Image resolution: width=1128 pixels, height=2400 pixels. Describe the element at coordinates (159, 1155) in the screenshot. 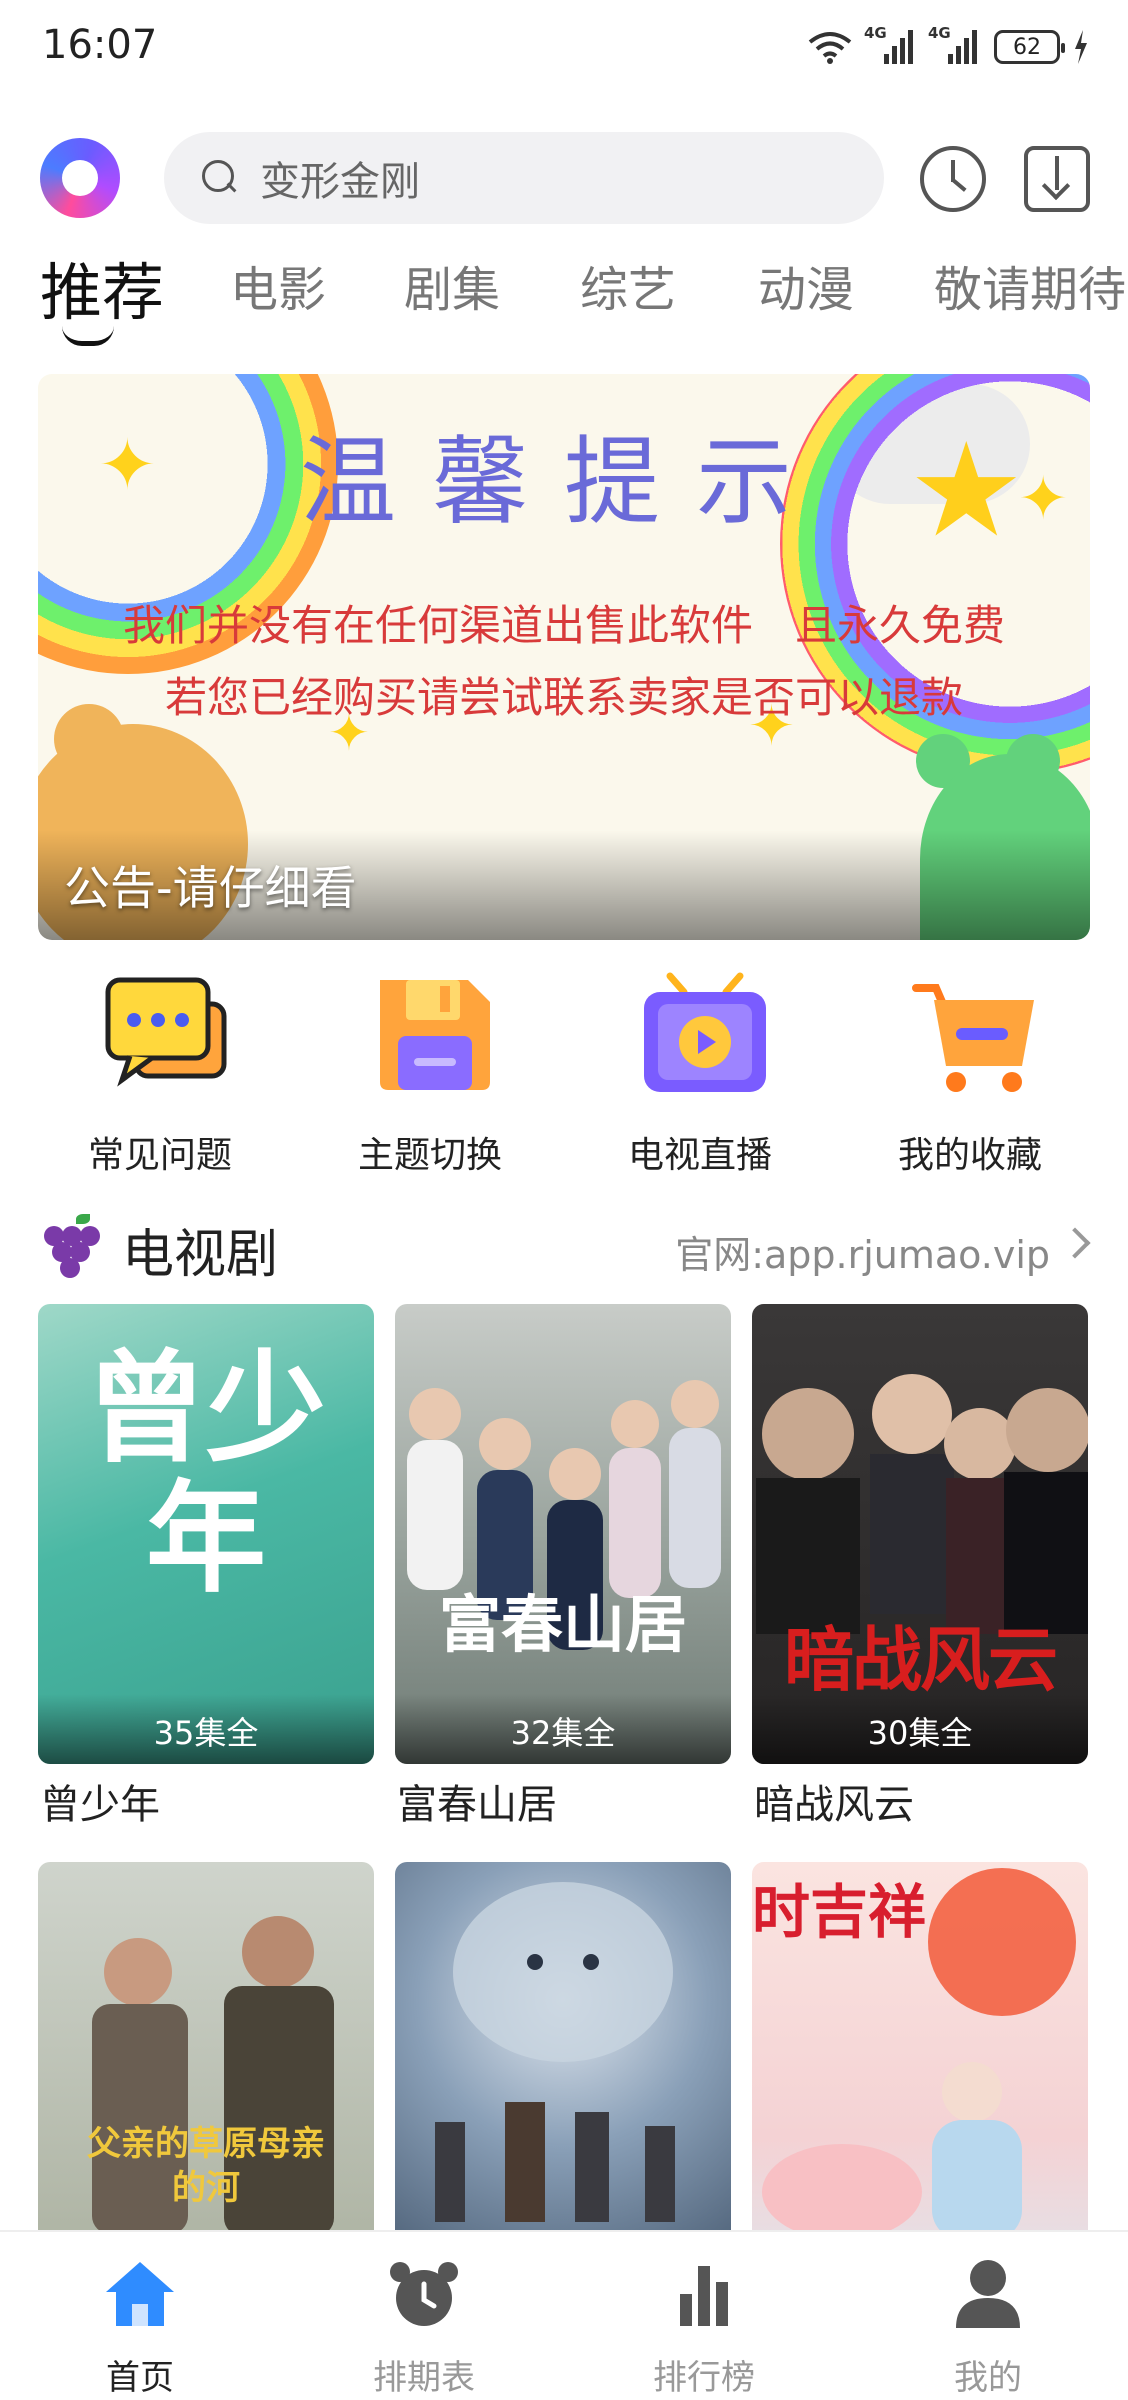

I see `quick-entry-label: 常见问题` at that location.